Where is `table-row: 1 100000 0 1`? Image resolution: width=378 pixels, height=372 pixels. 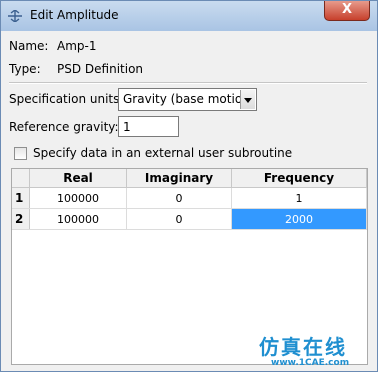 table-row: 1 100000 0 1 is located at coordinates (189, 198).